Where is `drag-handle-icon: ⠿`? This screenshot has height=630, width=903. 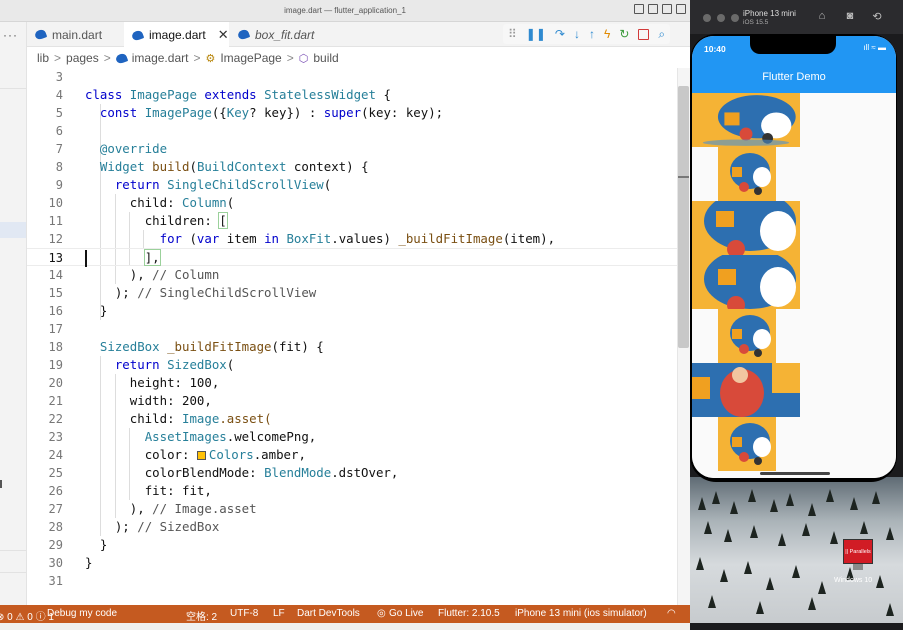 drag-handle-icon: ⠿ is located at coordinates (512, 34).